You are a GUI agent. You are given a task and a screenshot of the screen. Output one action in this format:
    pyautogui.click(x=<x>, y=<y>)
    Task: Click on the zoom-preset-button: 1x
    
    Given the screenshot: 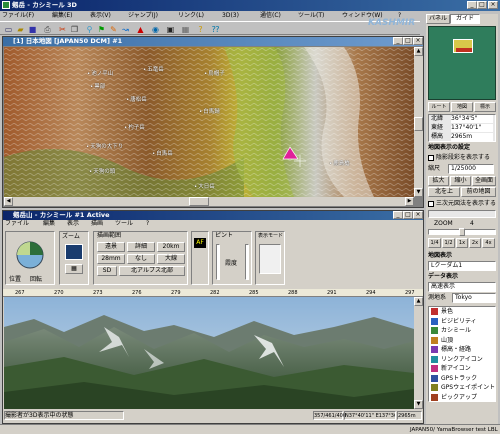 What is the action you would take?
    pyautogui.click(x=462, y=243)
    